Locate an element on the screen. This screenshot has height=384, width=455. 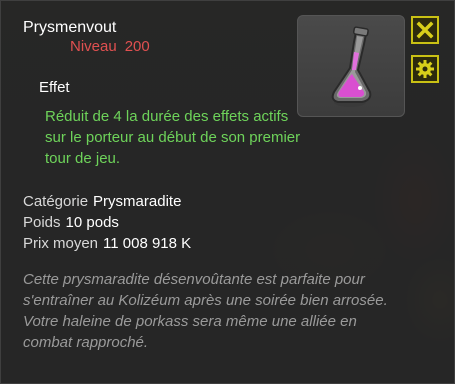
item-level: Niveau 200 is located at coordinates (110, 46).